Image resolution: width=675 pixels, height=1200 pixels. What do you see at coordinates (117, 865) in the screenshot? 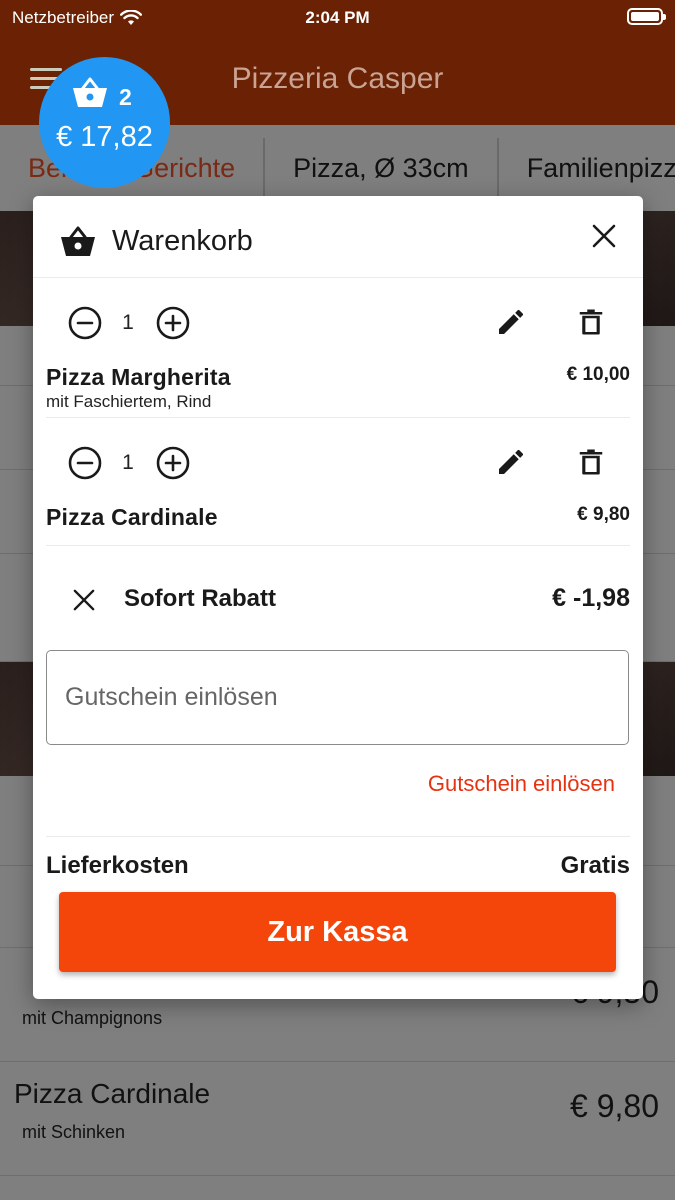
I see `delivery-cost-label: Lieferkosten` at bounding box center [117, 865].